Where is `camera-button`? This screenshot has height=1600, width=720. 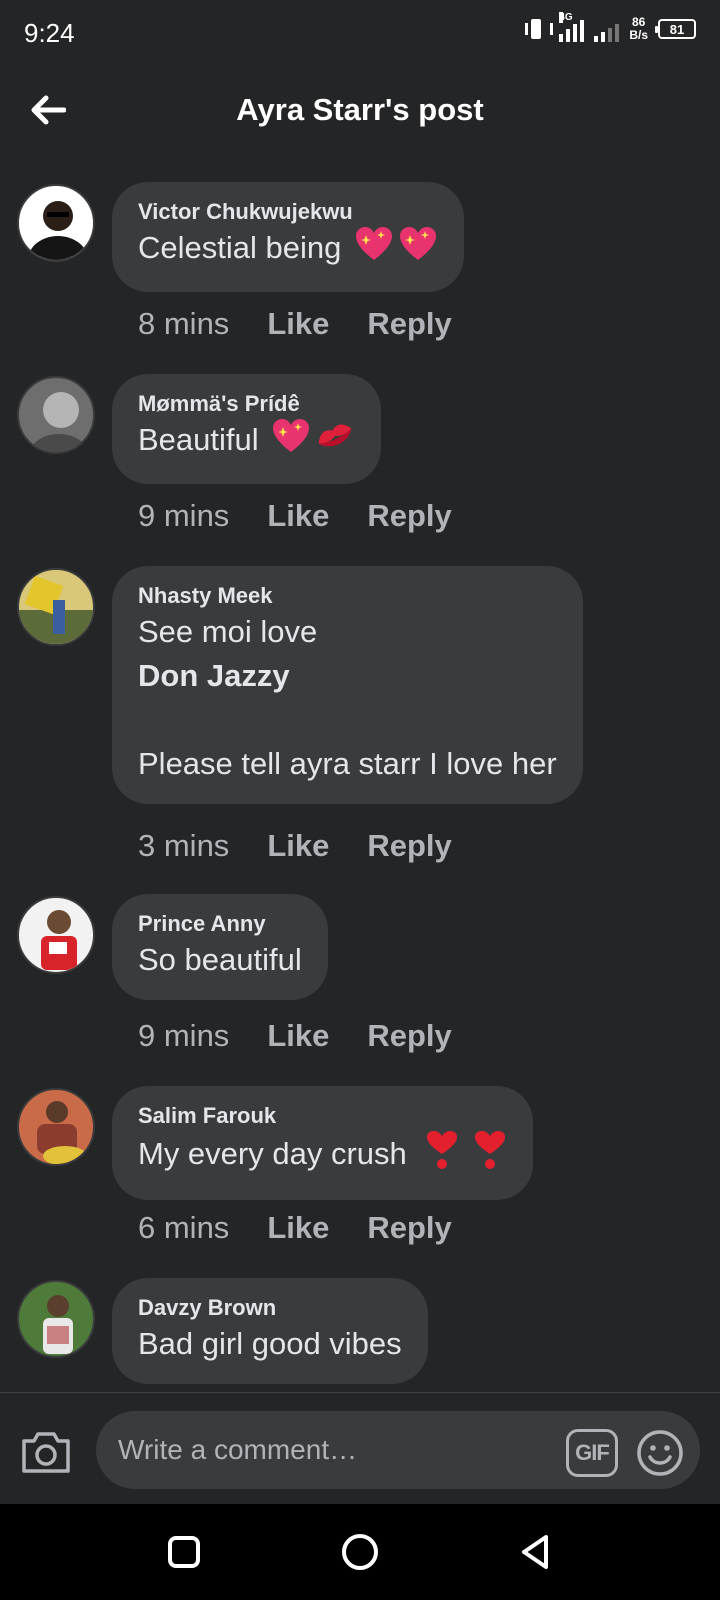
camera-button is located at coordinates (46, 1452).